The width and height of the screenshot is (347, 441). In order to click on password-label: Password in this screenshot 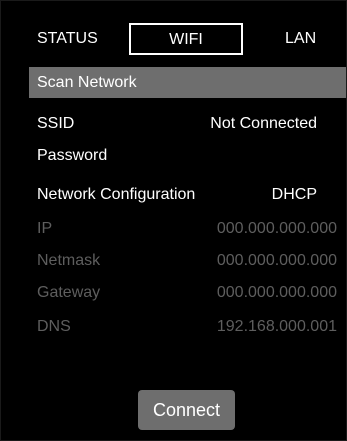, I will do `click(72, 155)`.